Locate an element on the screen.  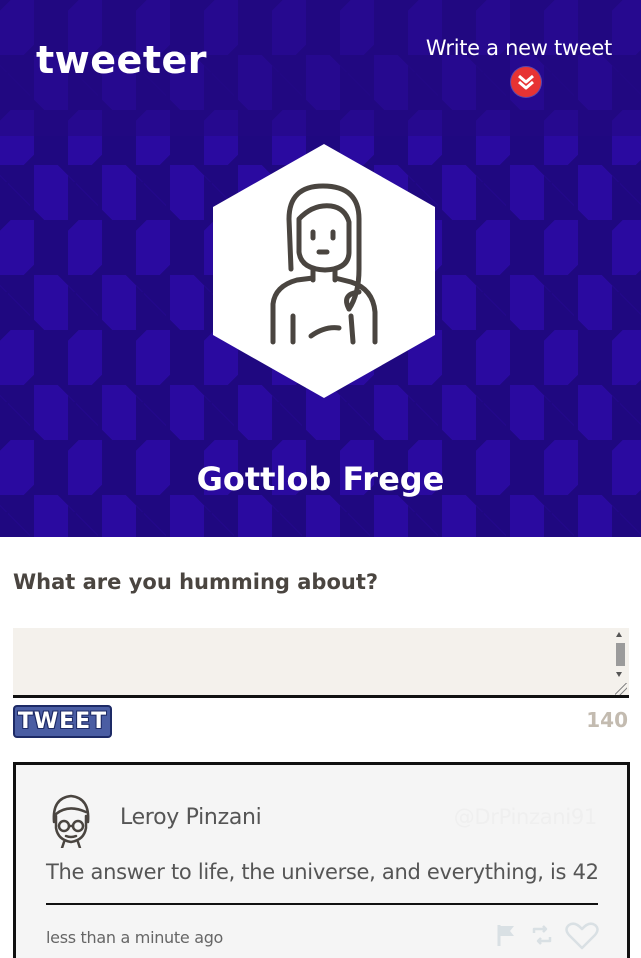
tweet-author-handle: @DrPinzani91 is located at coordinates (526, 817).